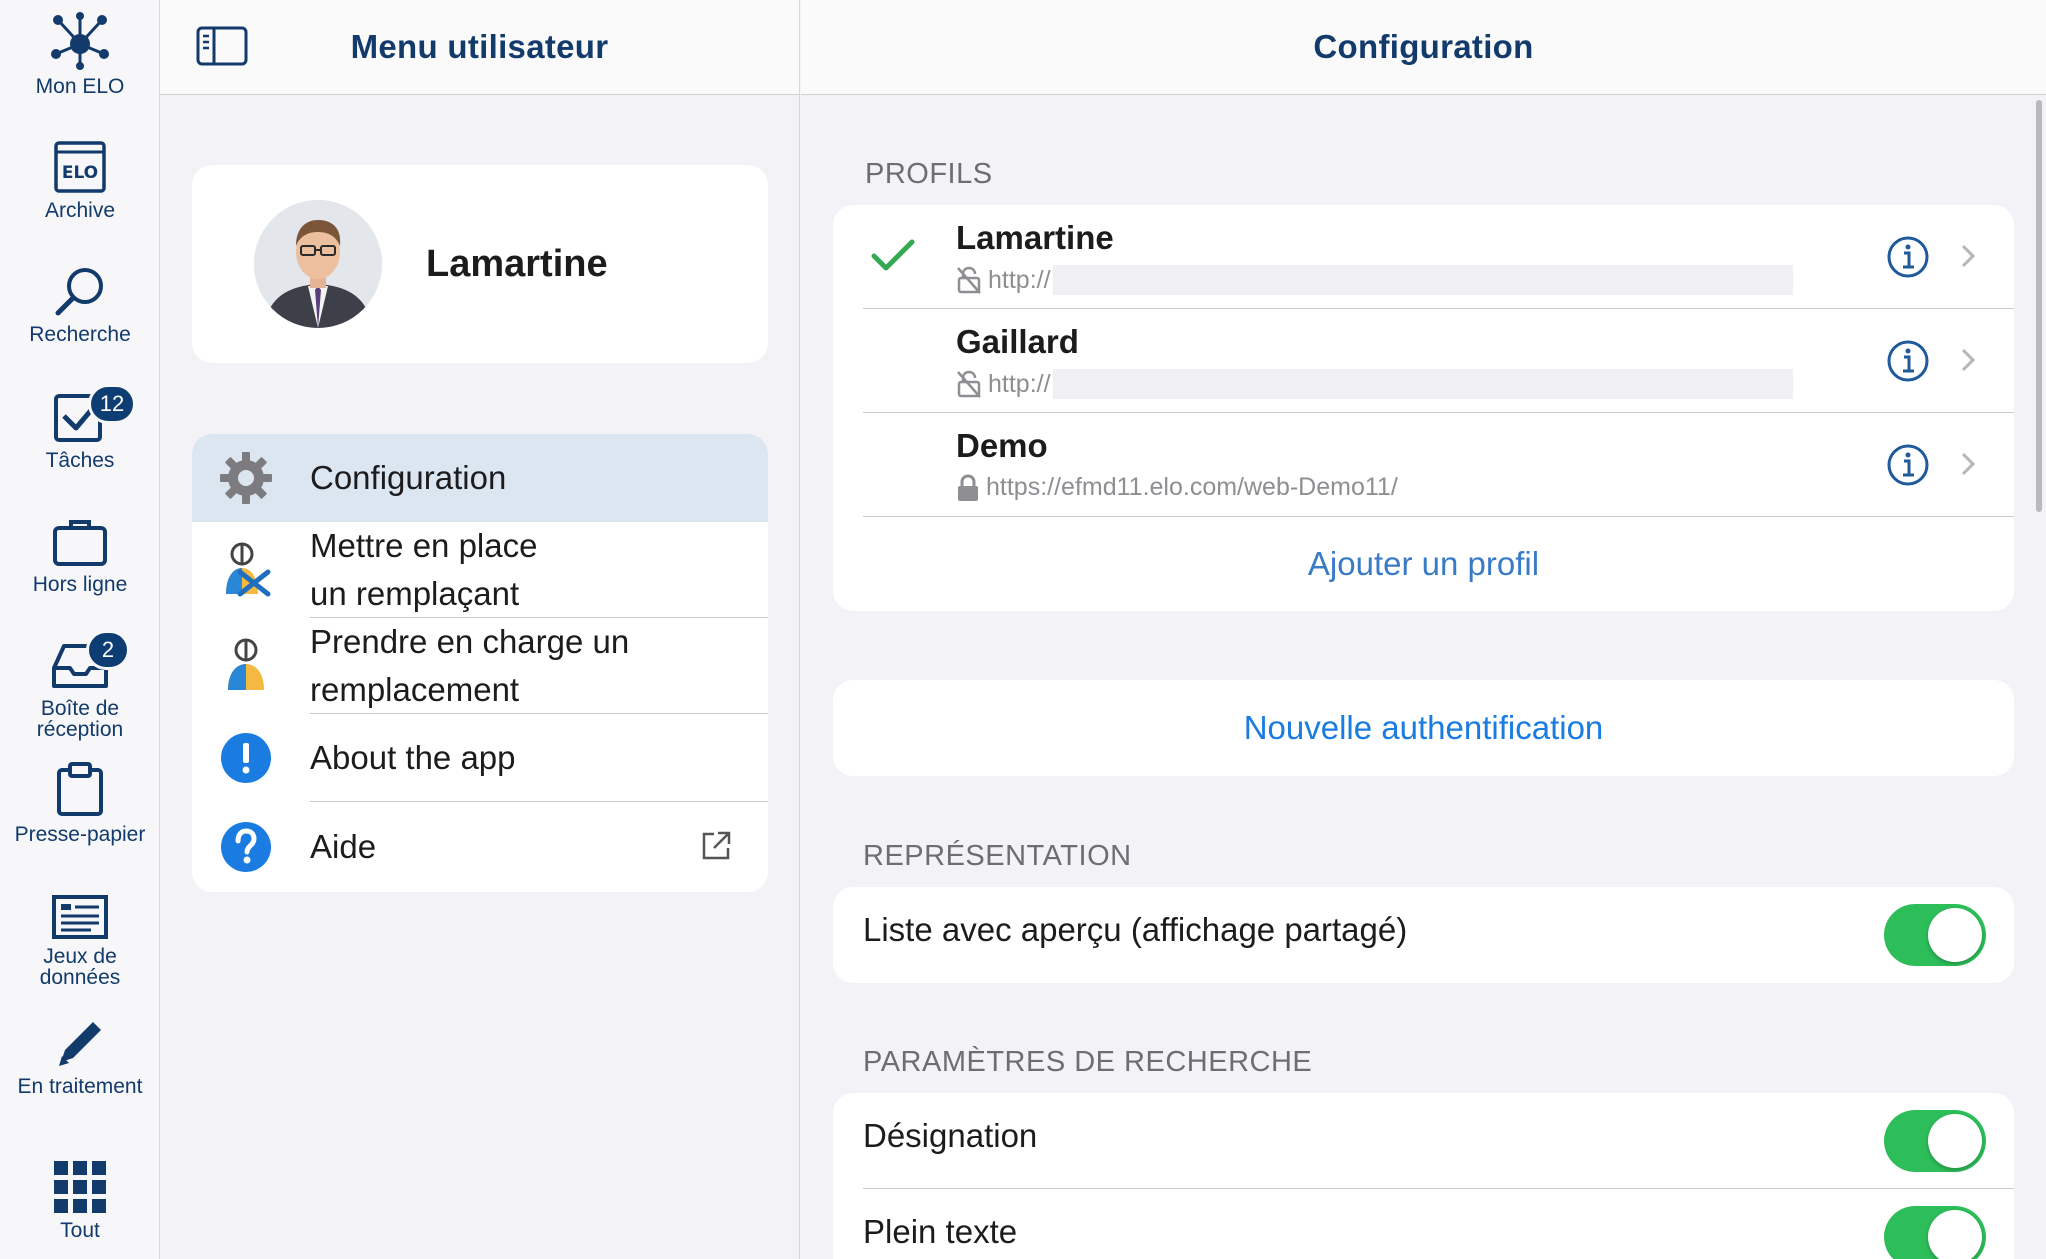  I want to click on rail-label: Tâches, so click(80, 460).